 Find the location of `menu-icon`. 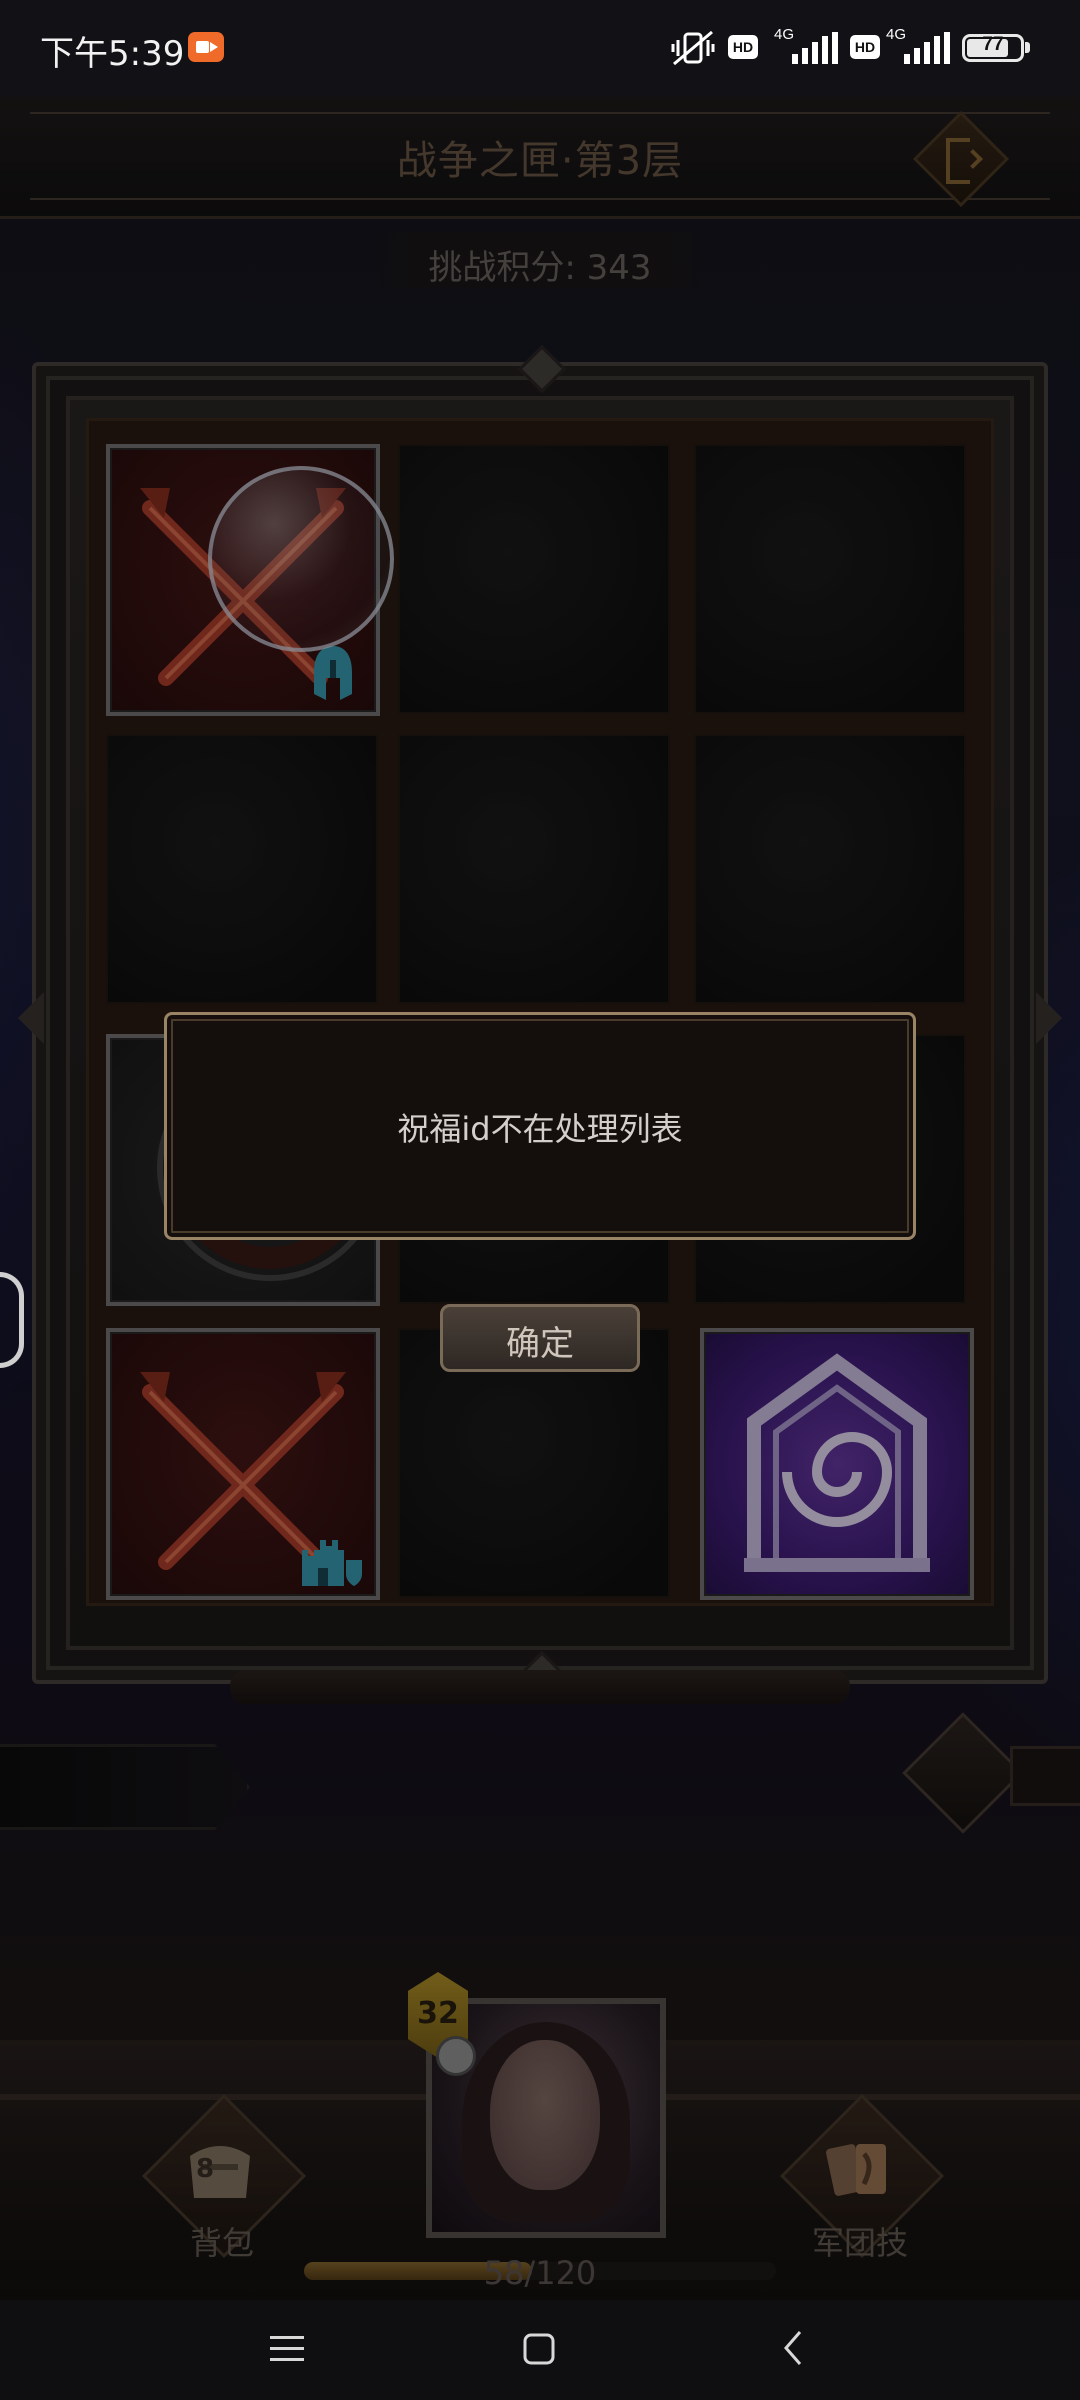

menu-icon is located at coordinates (288, 2349).